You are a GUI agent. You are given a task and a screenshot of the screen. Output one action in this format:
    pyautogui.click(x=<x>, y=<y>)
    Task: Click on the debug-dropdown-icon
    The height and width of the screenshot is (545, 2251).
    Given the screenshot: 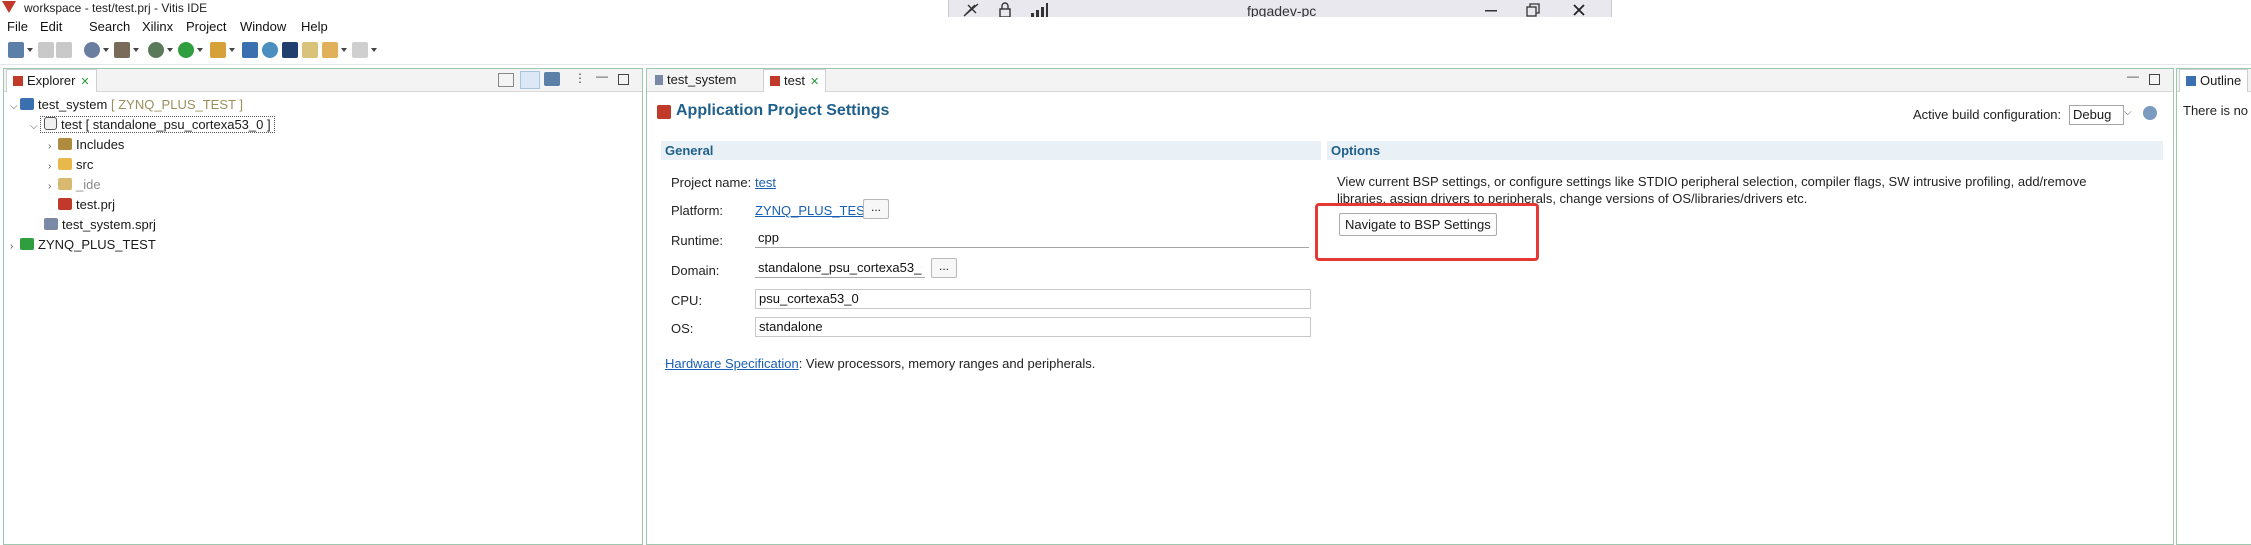 What is the action you would take?
    pyautogui.click(x=170, y=50)
    